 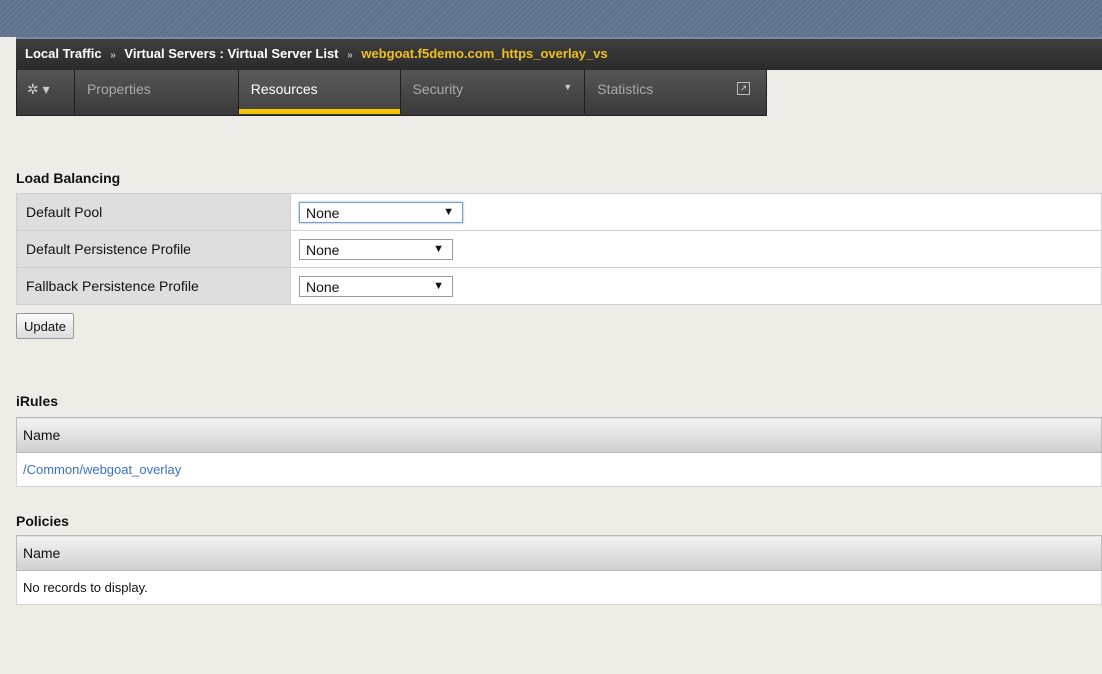 I want to click on fallback-persistence-label: Fallback Persistence Profile, so click(x=153, y=286).